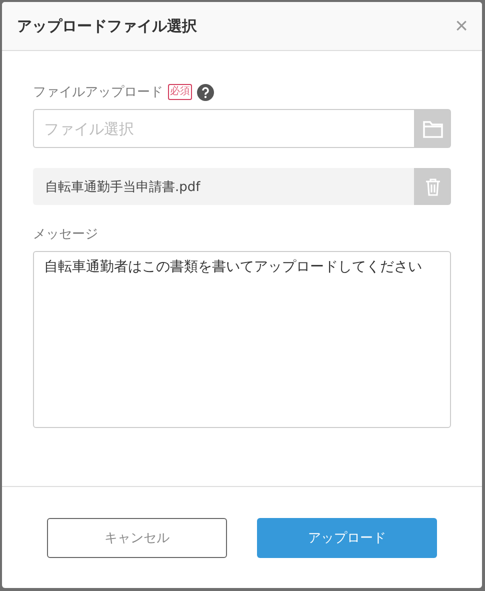  Describe the element at coordinates (205, 92) in the screenshot. I see `help-icon` at that location.